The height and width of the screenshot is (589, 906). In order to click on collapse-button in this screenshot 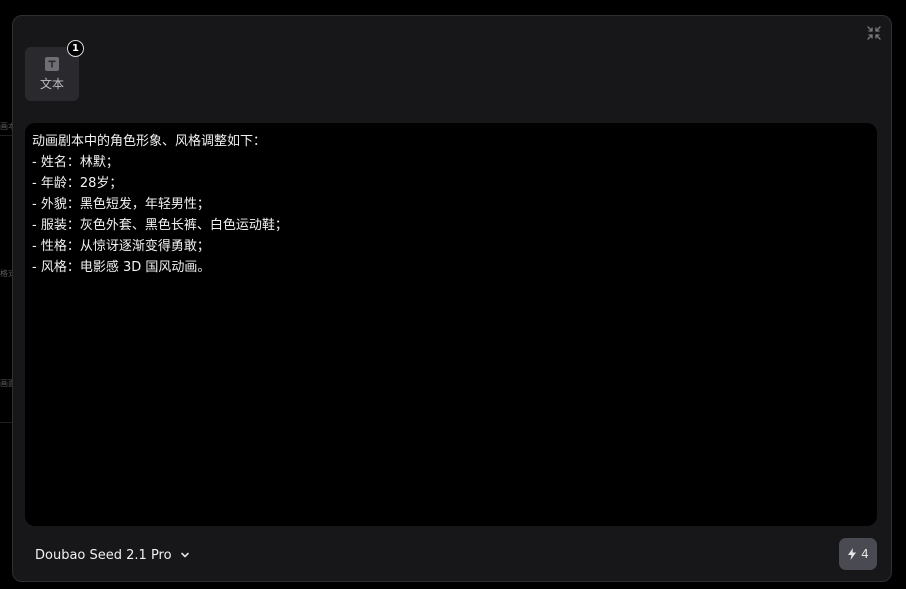, I will do `click(874, 33)`.